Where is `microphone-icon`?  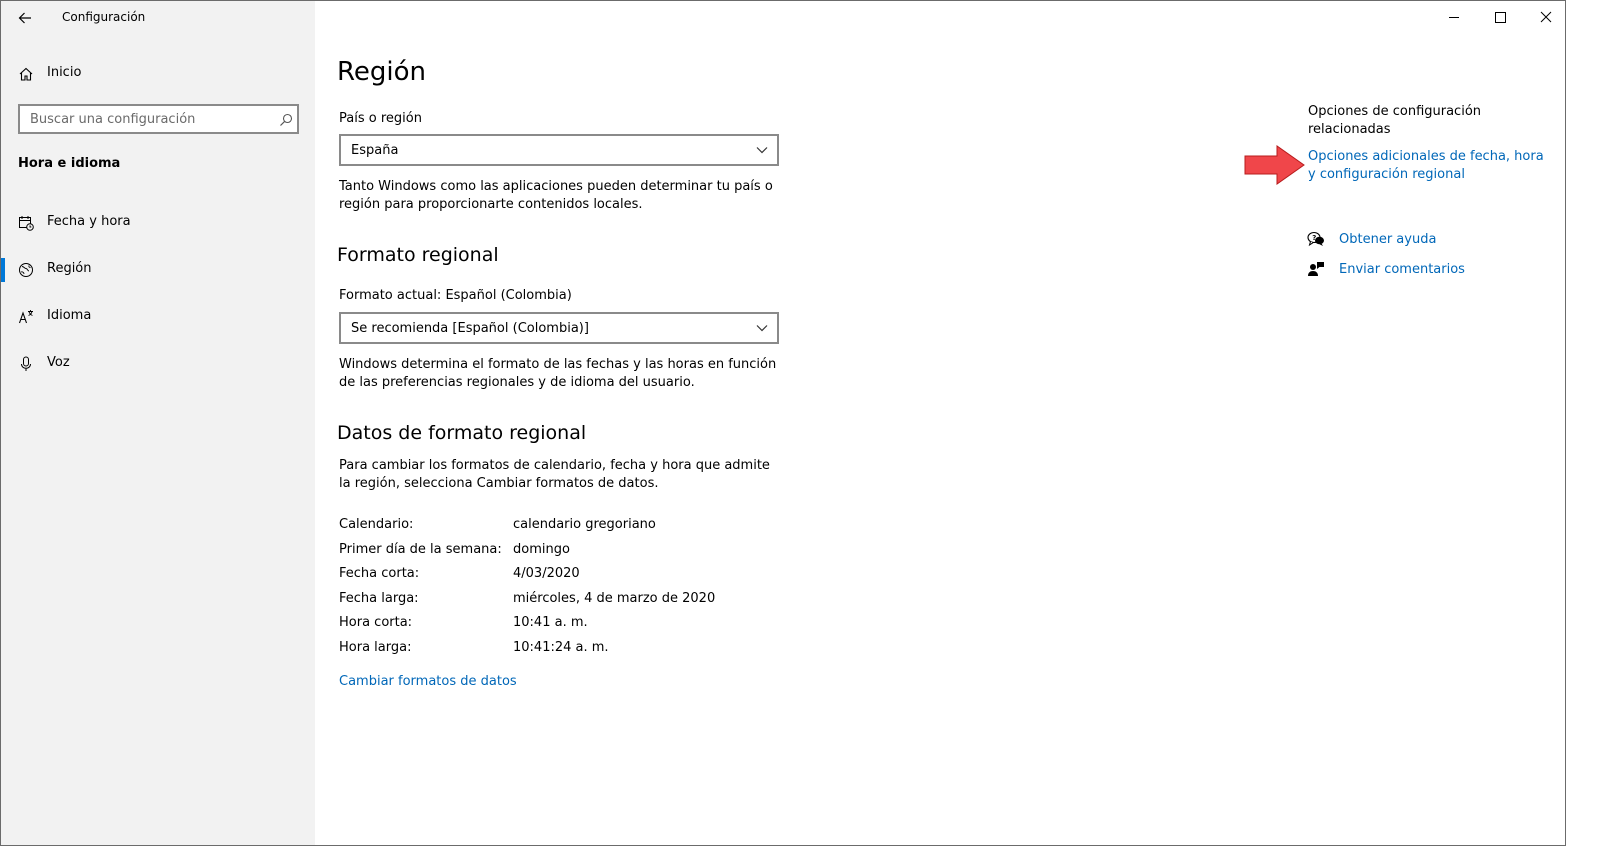
microphone-icon is located at coordinates (26, 363).